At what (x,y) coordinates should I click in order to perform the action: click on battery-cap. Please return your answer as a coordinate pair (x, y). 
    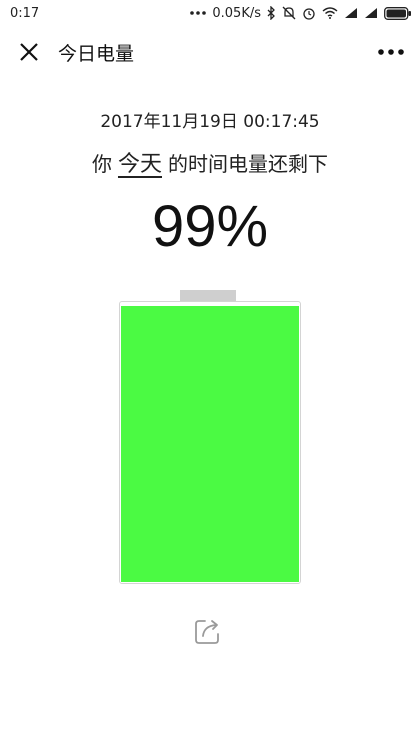
    Looking at the image, I should click on (208, 295).